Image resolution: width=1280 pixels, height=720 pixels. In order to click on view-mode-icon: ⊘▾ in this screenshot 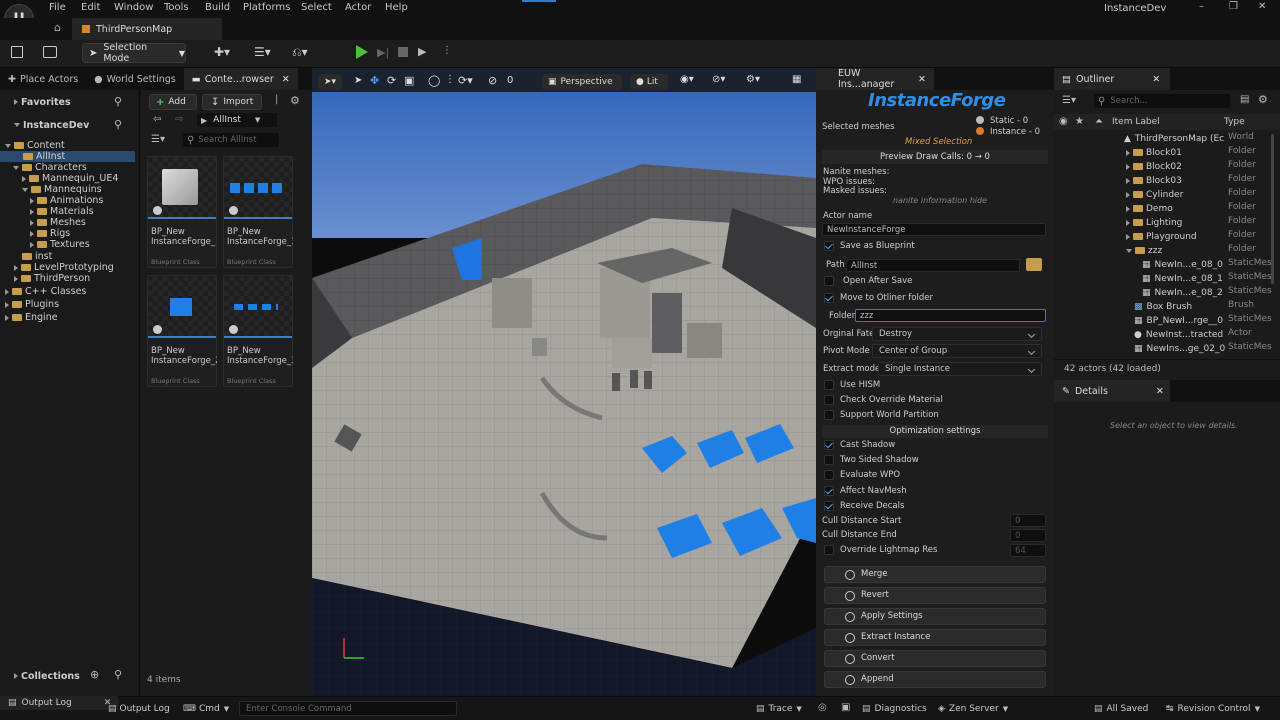, I will do `click(718, 79)`.